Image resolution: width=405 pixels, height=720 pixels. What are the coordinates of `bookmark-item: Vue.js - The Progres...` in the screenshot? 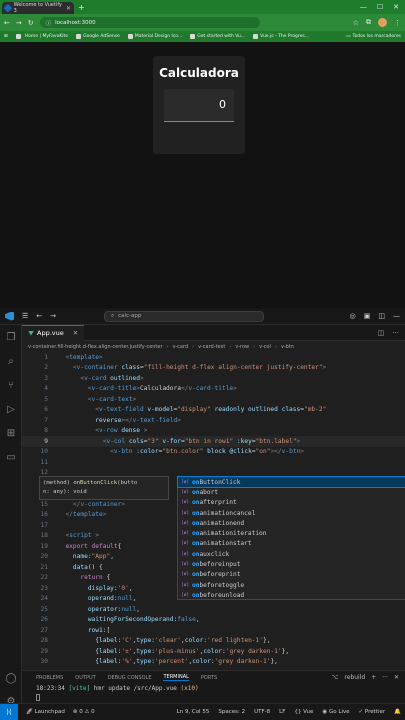 It's located at (281, 36).